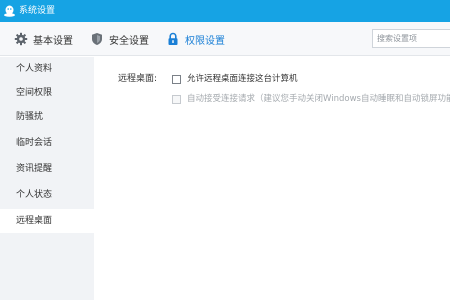 This screenshot has width=450, height=300. I want to click on auto-accept-checkbox, so click(176, 99).